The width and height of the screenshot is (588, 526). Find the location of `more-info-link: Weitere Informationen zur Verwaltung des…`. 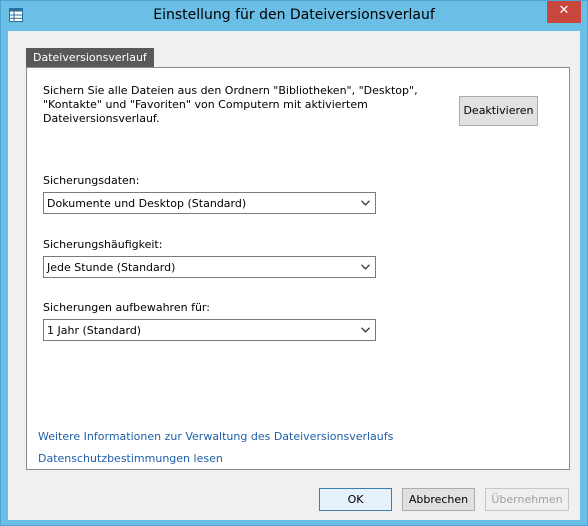

more-info-link: Weitere Informationen zur Verwaltung des… is located at coordinates (215, 436).